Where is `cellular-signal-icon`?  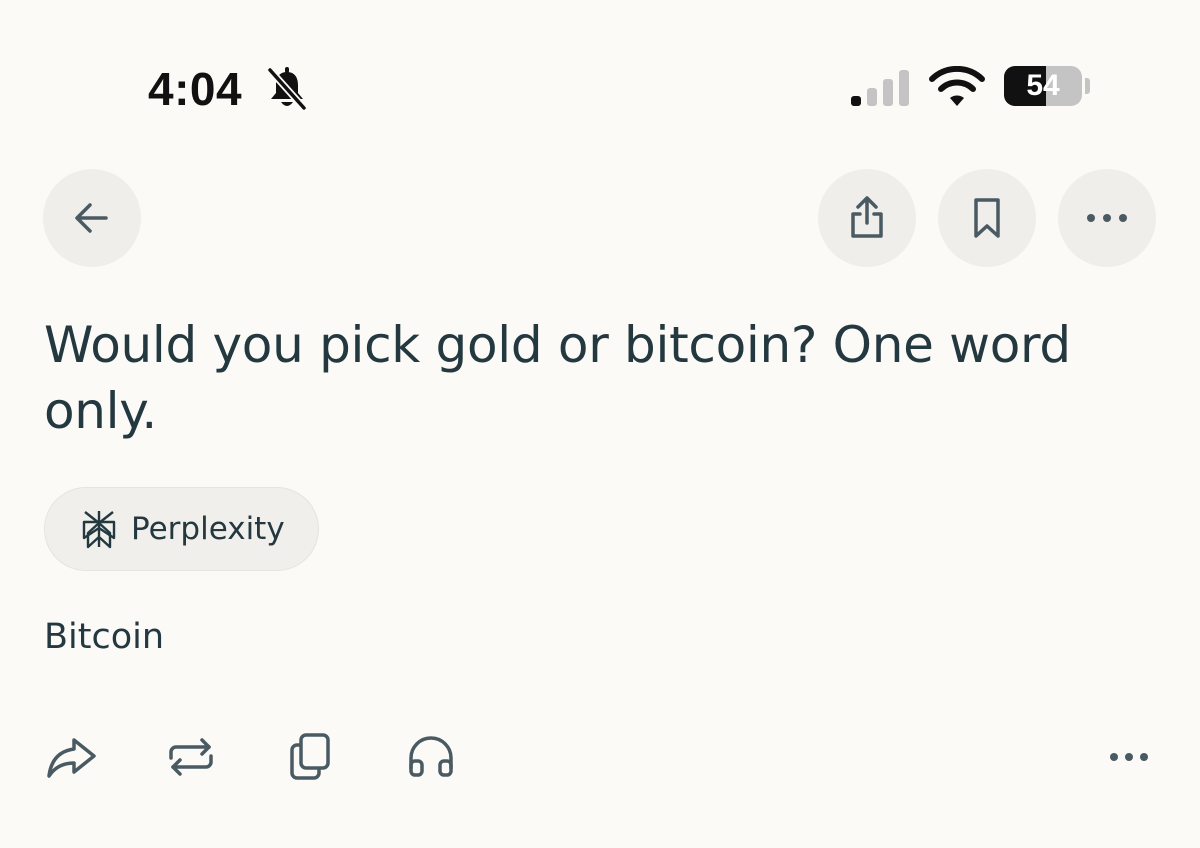
cellular-signal-icon is located at coordinates (880, 88).